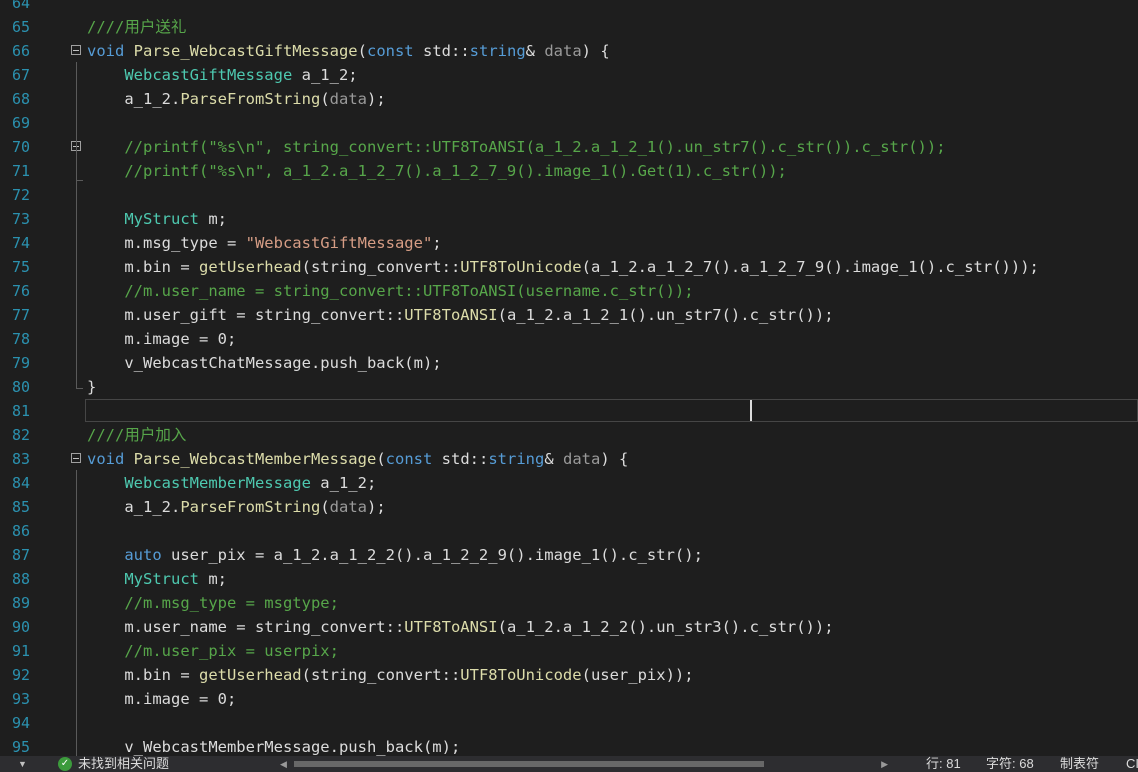  I want to click on line-number: 76, so click(20, 291).